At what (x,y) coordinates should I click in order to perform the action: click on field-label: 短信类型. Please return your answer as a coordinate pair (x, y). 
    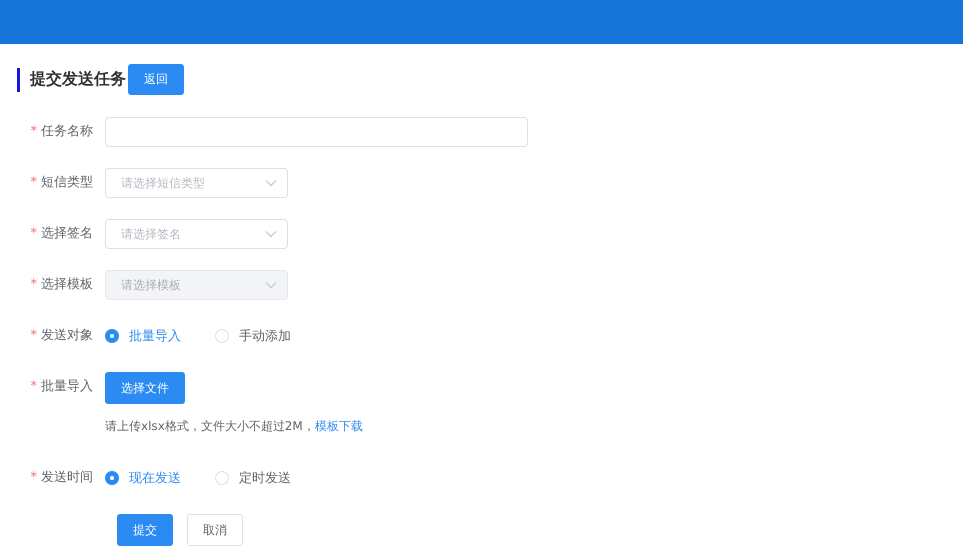
    Looking at the image, I should click on (67, 183).